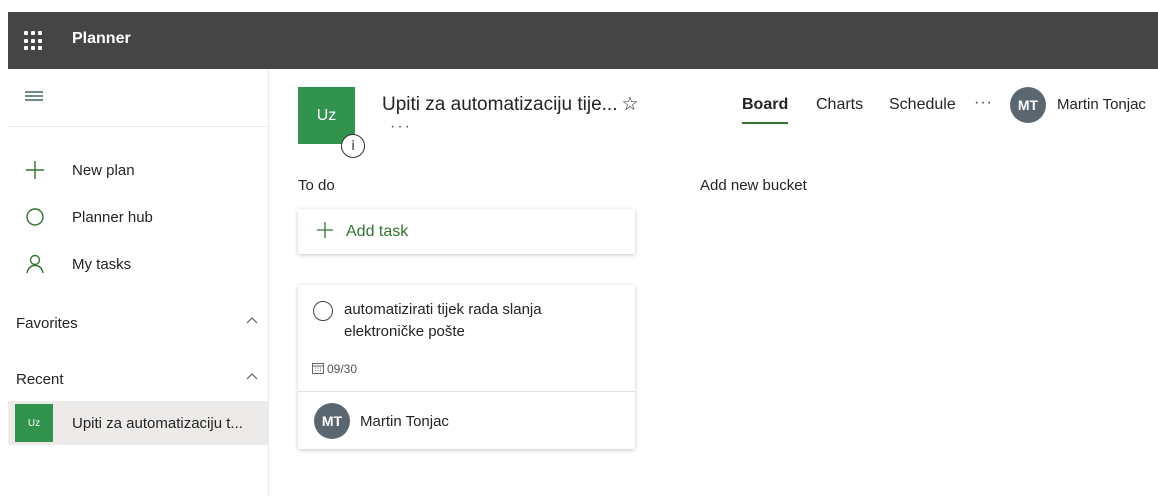 Image resolution: width=1158 pixels, height=496 pixels. I want to click on task-due-date-text: 09/30, so click(342, 369).